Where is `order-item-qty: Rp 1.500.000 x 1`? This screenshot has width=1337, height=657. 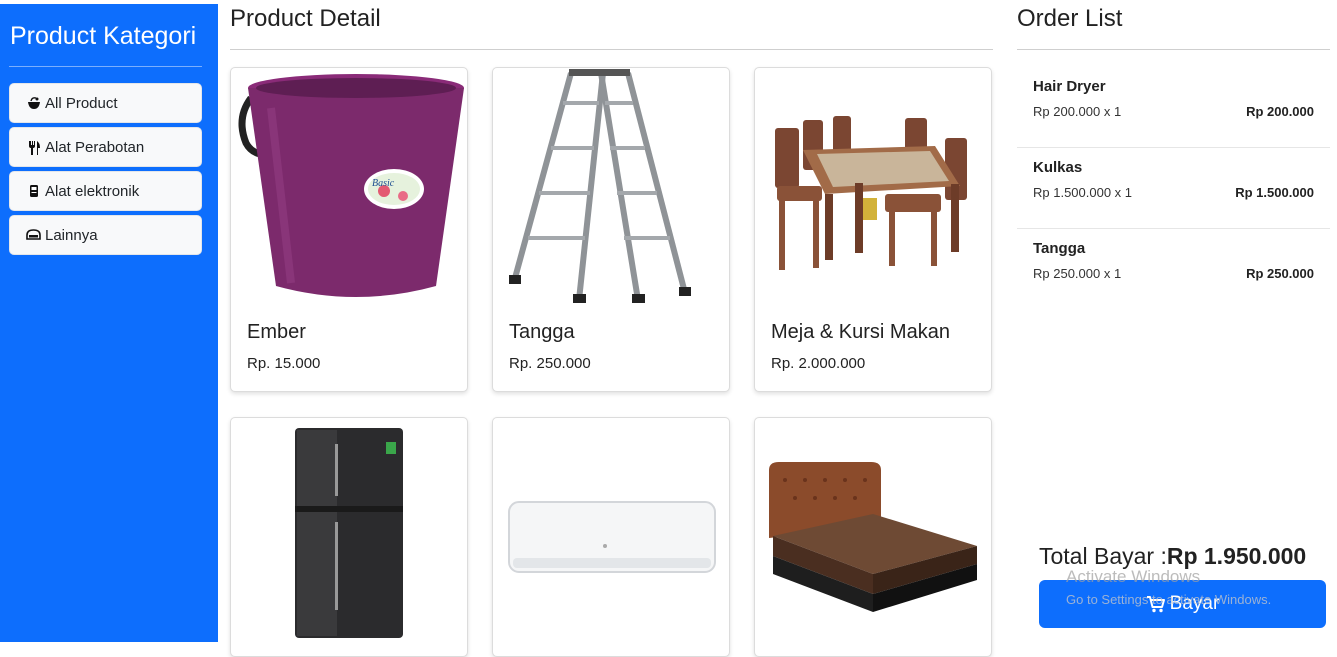
order-item-qty: Rp 1.500.000 x 1 is located at coordinates (1083, 192).